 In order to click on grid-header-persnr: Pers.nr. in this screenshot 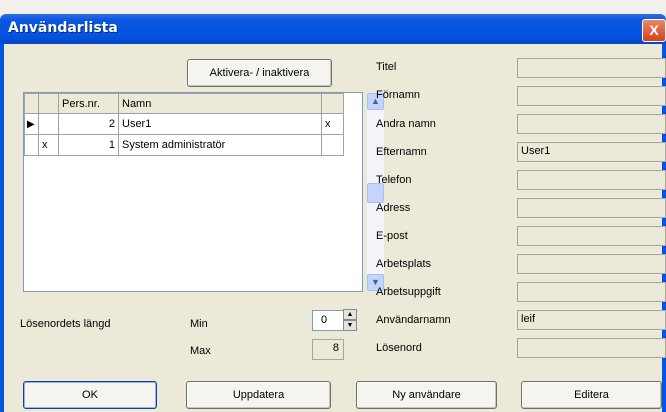, I will do `click(88, 103)`.